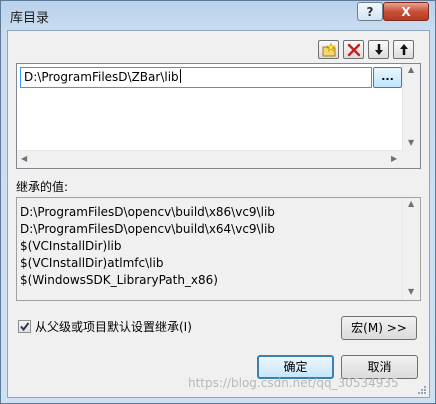 Image resolution: width=436 pixels, height=404 pixels. I want to click on delete-line-button, so click(353, 49).